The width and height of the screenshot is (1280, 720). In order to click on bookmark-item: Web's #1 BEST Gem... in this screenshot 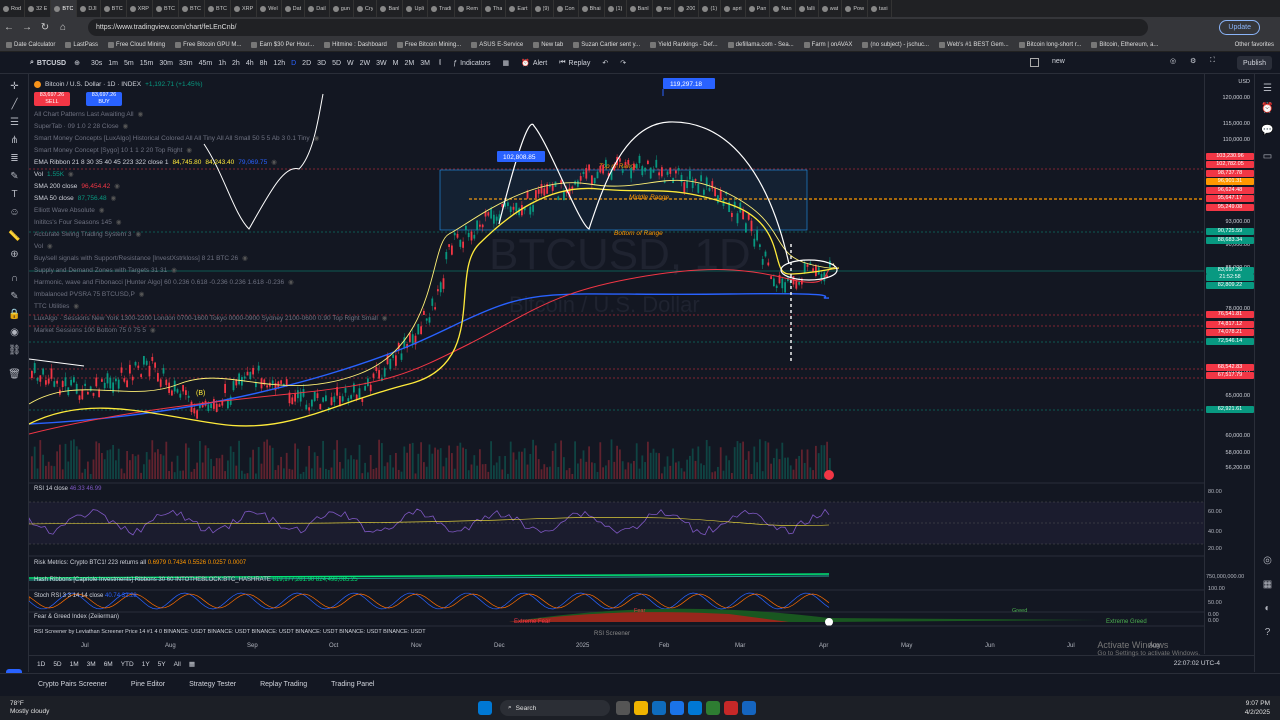, I will do `click(974, 44)`.